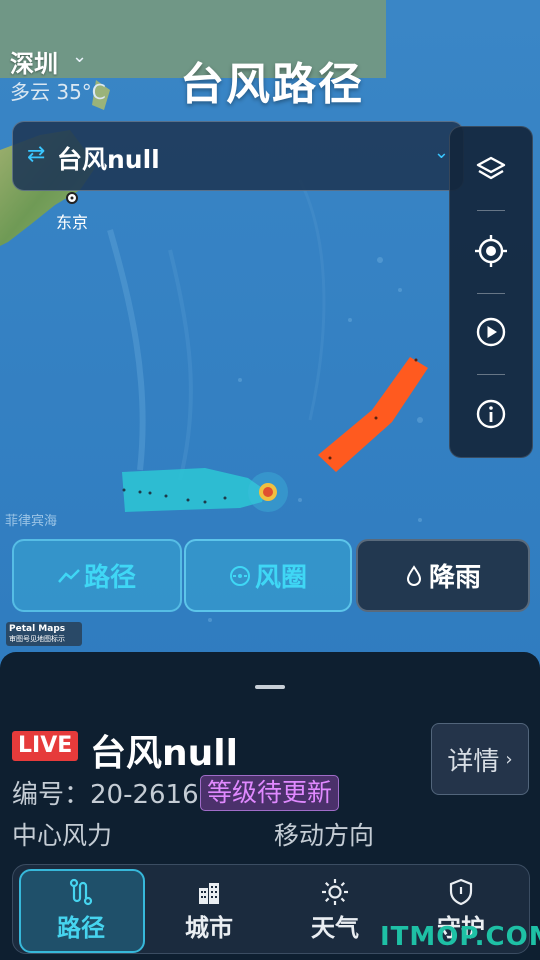 The height and width of the screenshot is (960, 540). I want to click on map-credit: Petal Maps 审图号见地图标示, so click(44, 634).